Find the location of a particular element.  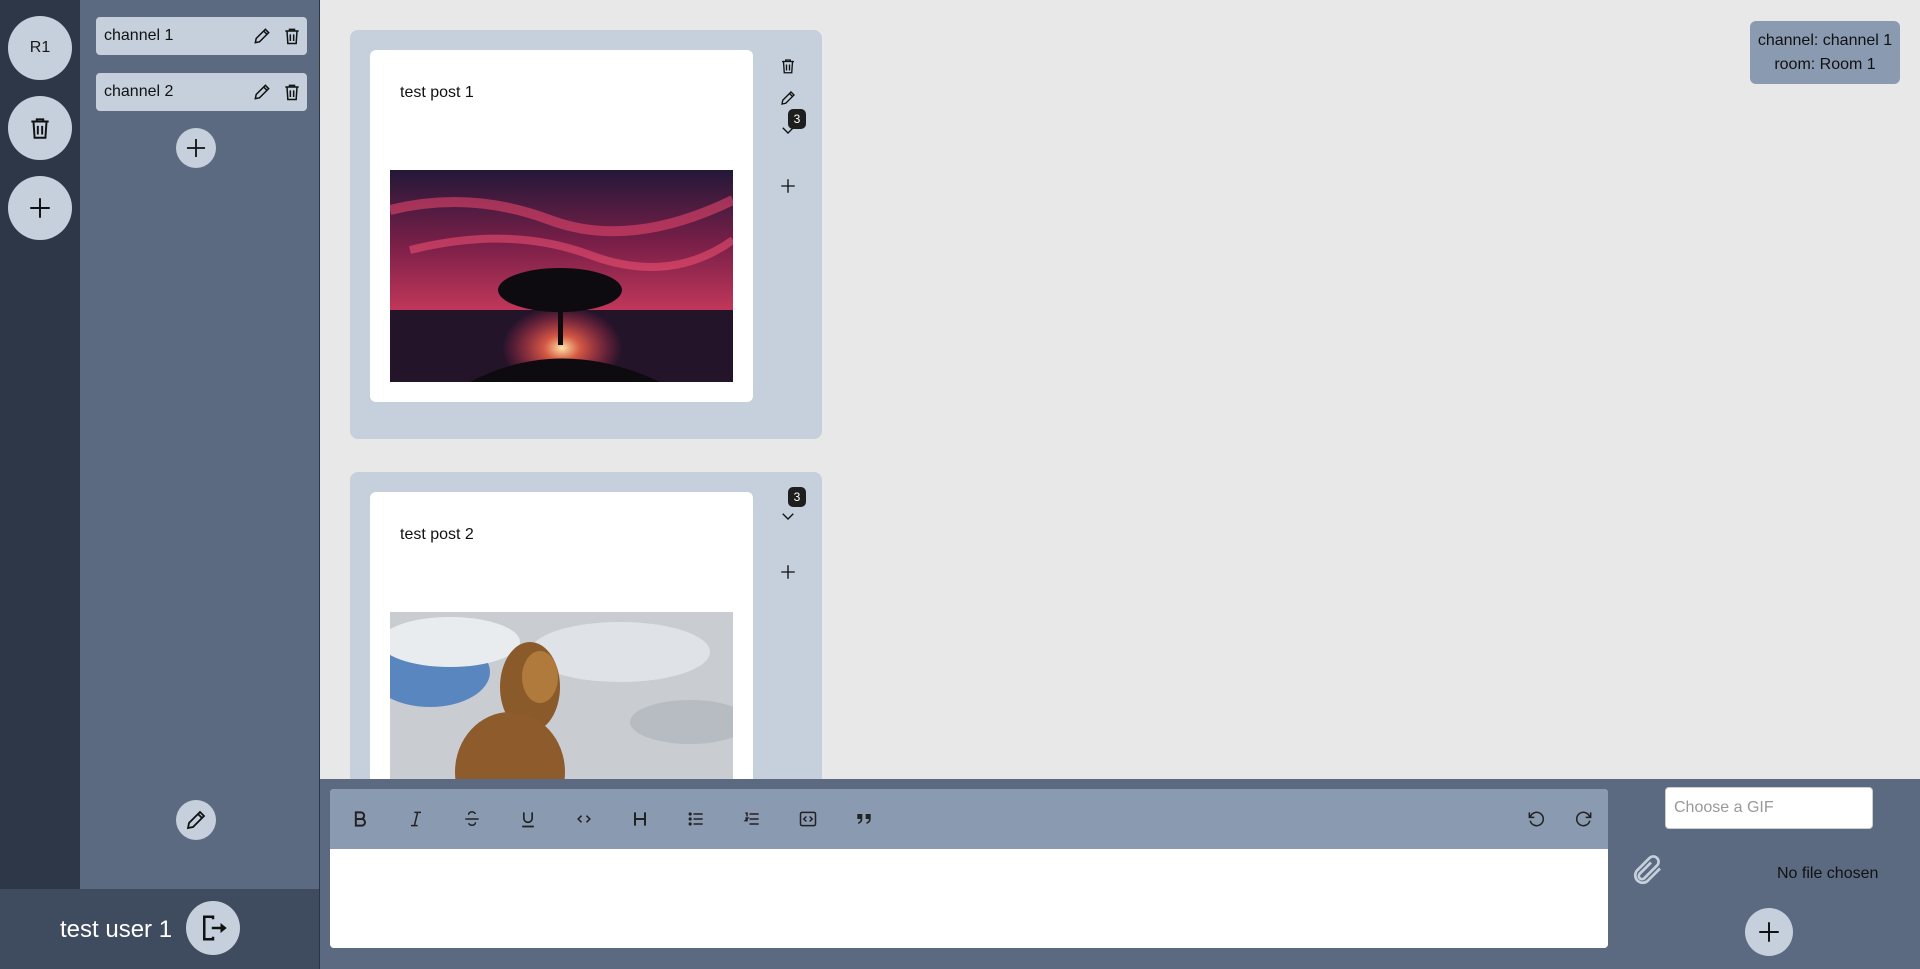

strikethrough-button is located at coordinates (472, 819).